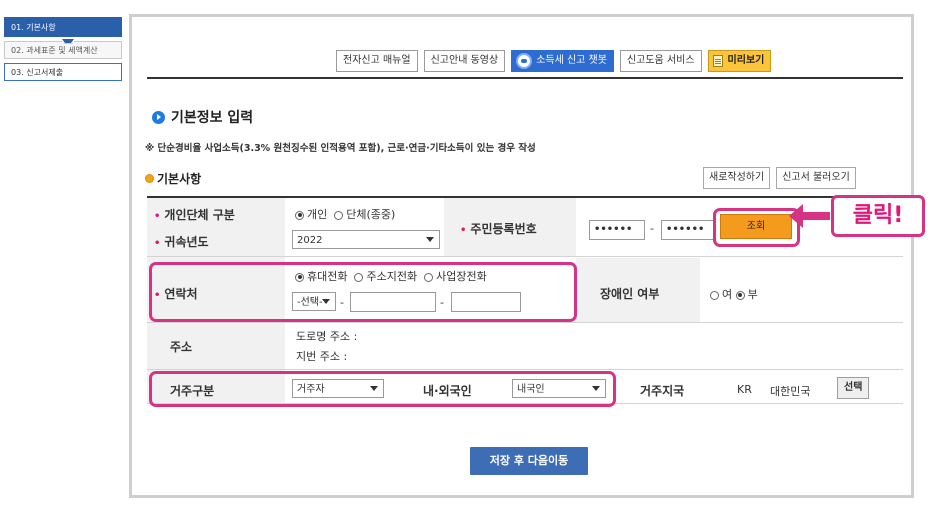  Describe the element at coordinates (525, 78) in the screenshot. I see `toolbar-divider` at that location.